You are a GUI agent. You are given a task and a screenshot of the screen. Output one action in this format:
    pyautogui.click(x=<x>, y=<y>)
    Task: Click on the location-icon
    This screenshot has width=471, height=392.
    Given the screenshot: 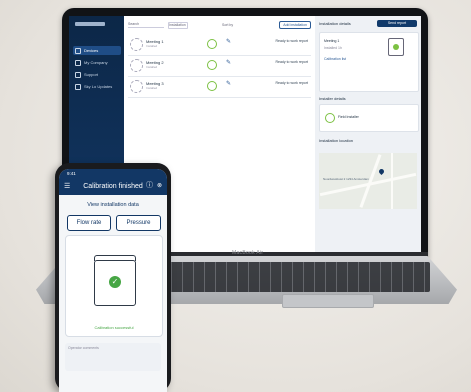 What is the action you would take?
    pyautogui.click(x=78, y=86)
    